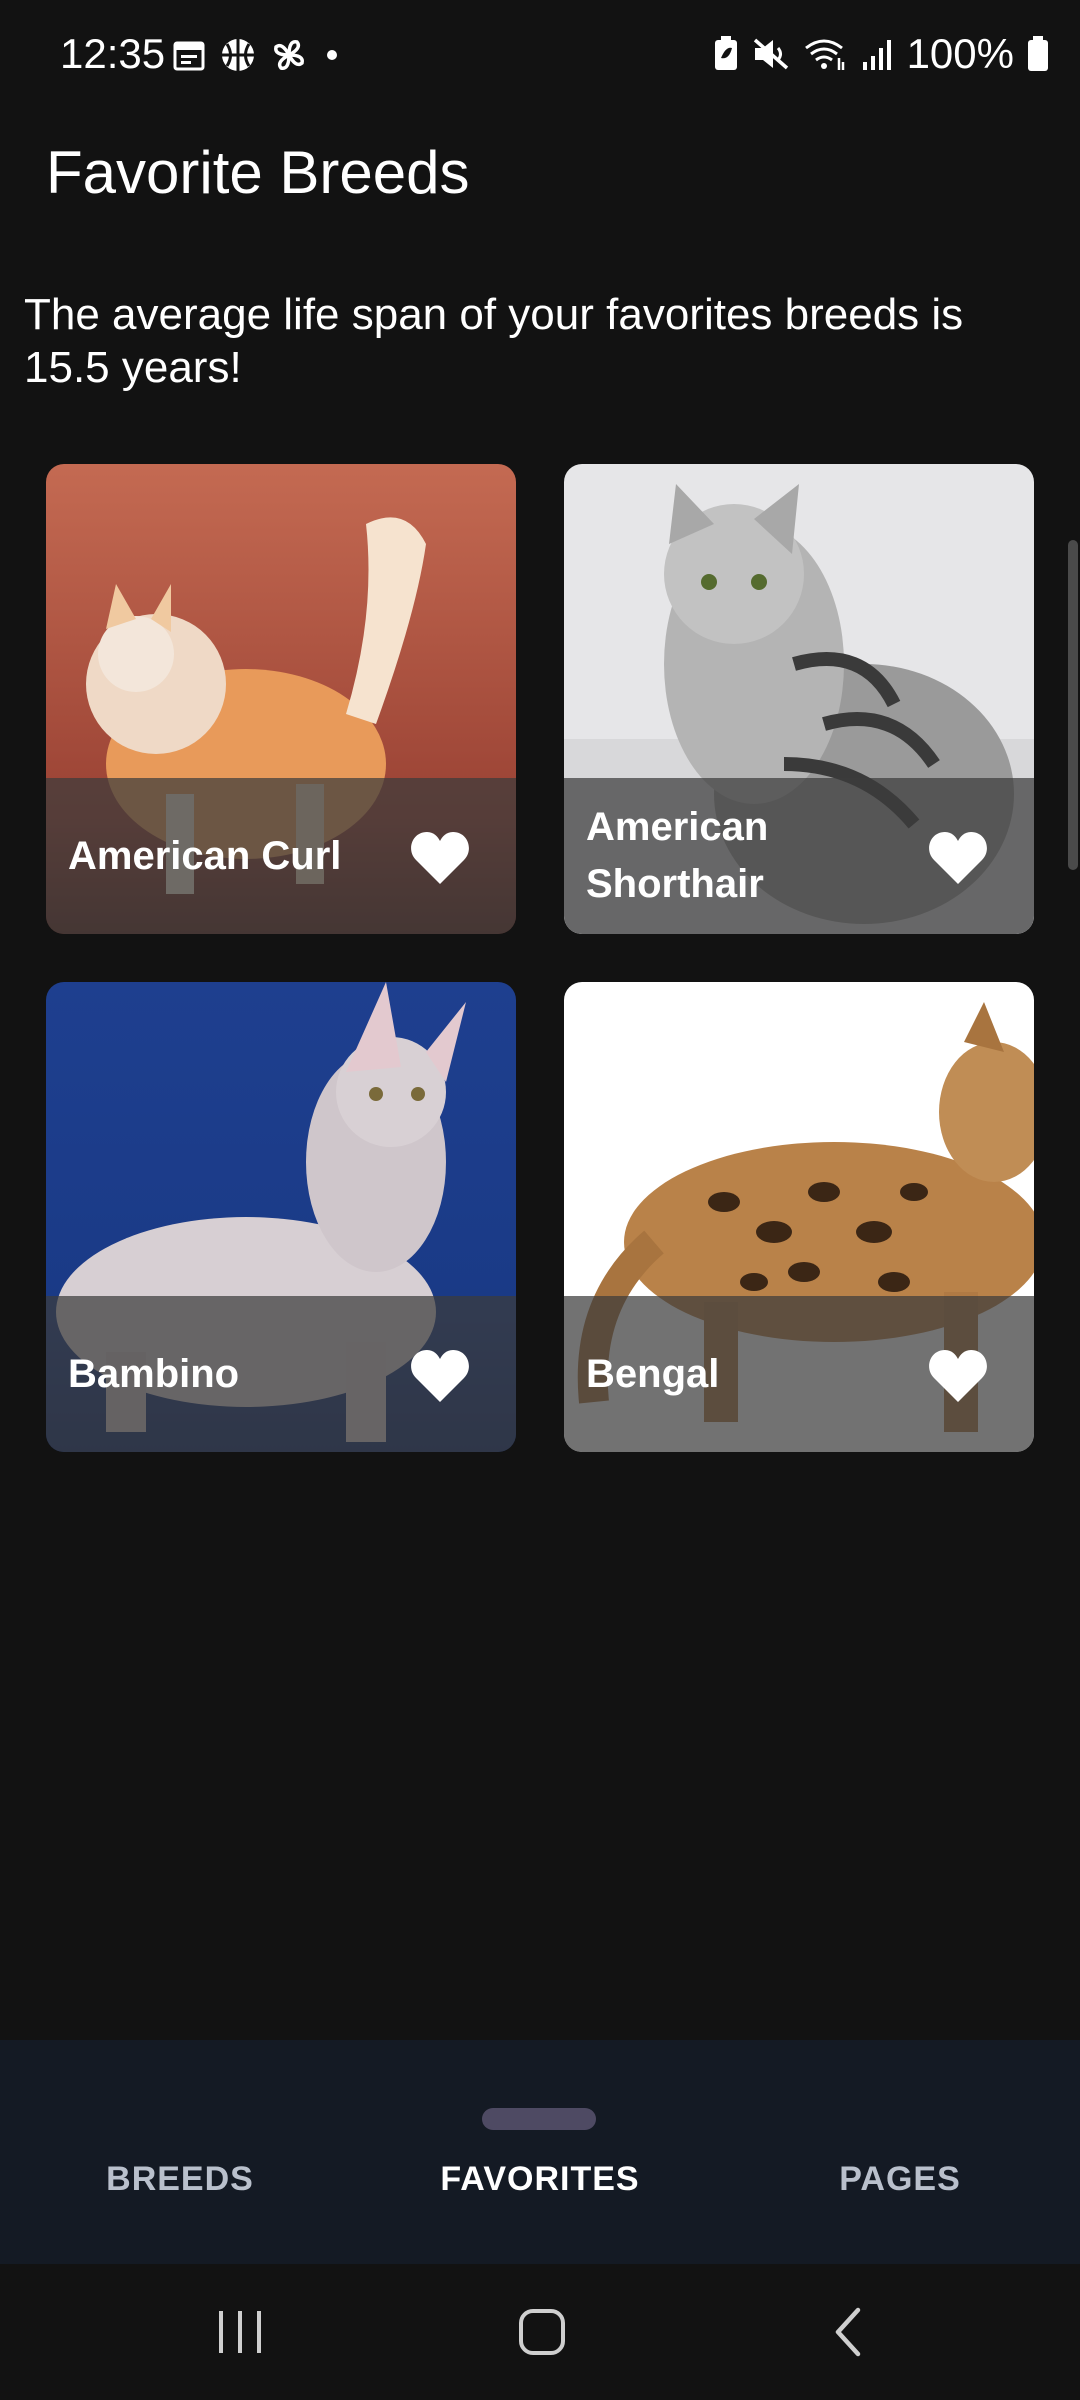 Image resolution: width=1080 pixels, height=2400 pixels. I want to click on pinwheel-icon, so click(289, 55).